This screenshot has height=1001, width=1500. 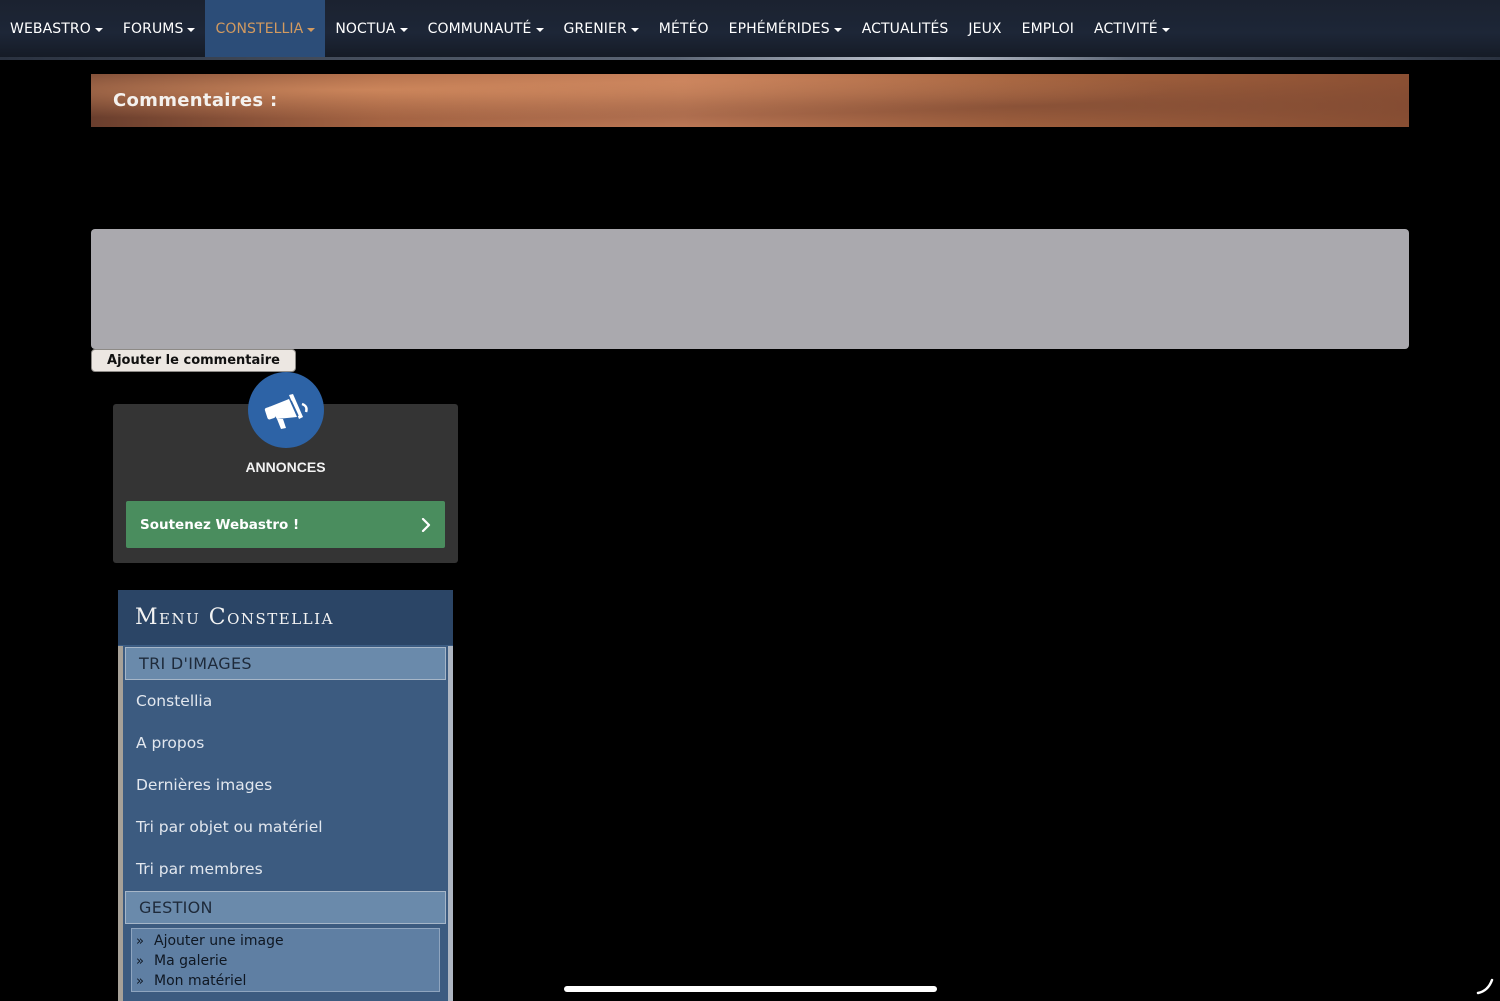 What do you see at coordinates (285, 785) in the screenshot?
I see `menu-link-dernieres-images: Dernières images` at bounding box center [285, 785].